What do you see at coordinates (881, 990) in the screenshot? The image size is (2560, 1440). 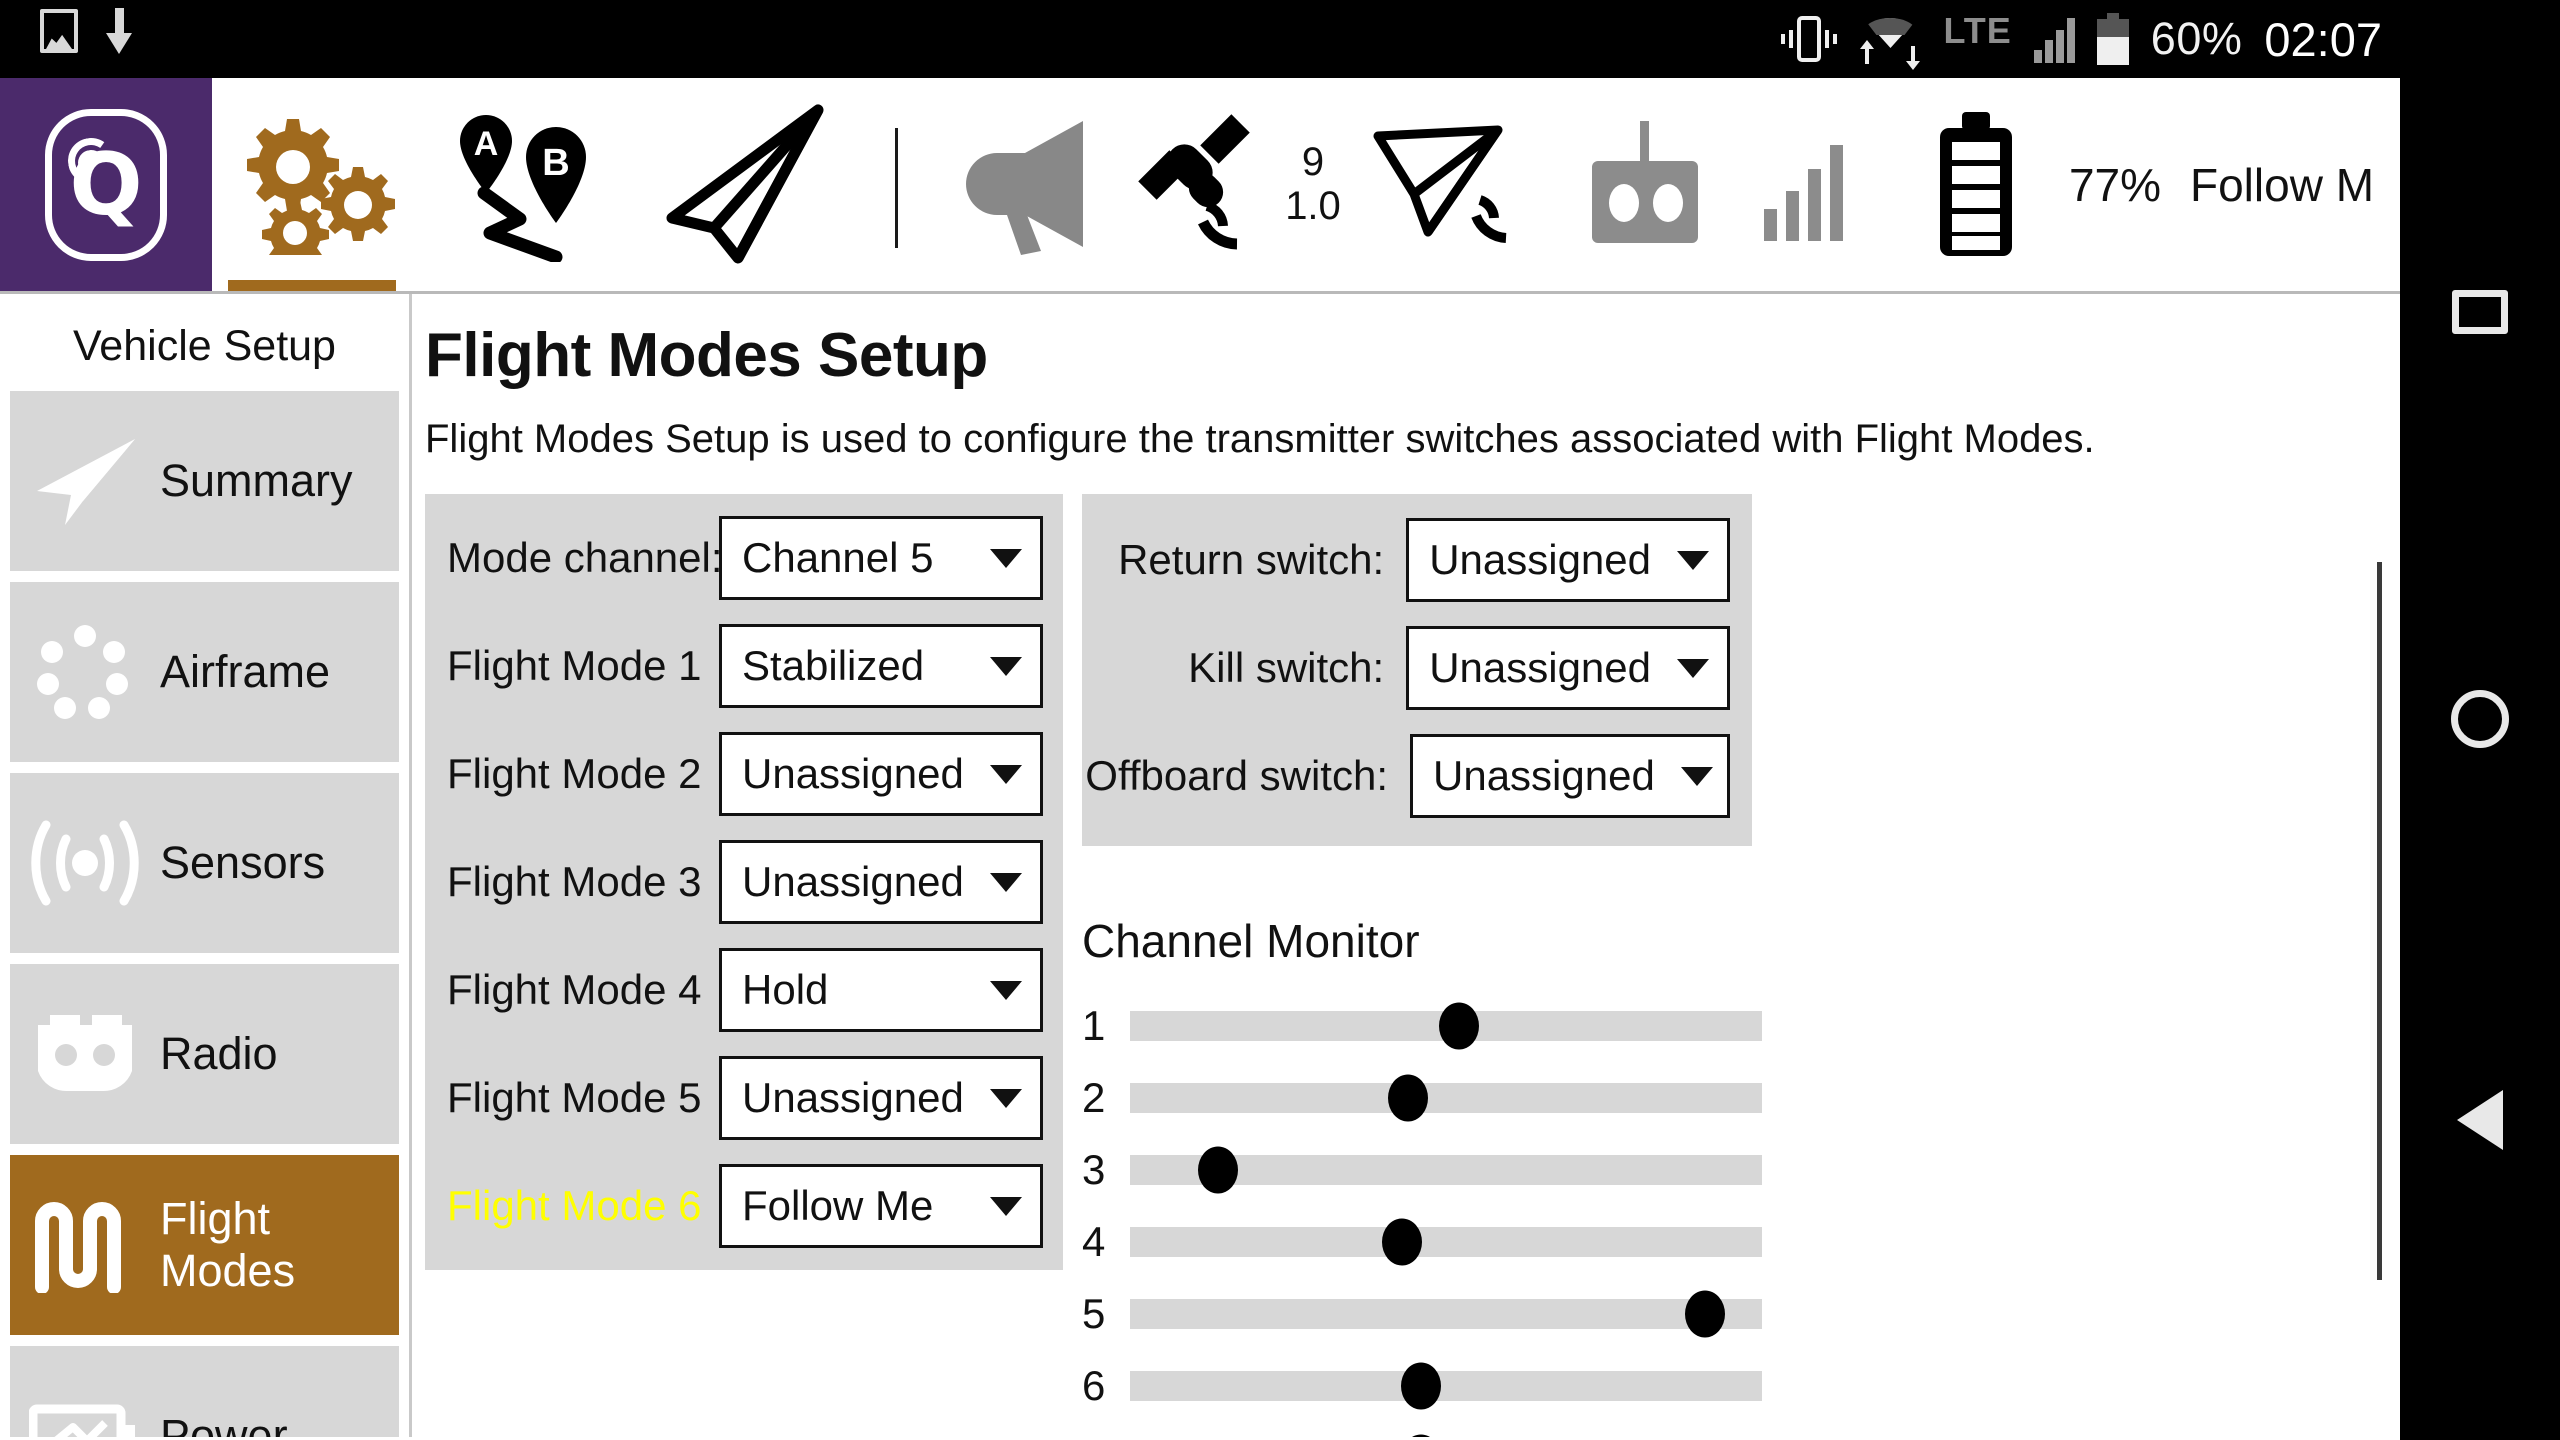 I see `flight-mode-4-dropdown: Hold` at bounding box center [881, 990].